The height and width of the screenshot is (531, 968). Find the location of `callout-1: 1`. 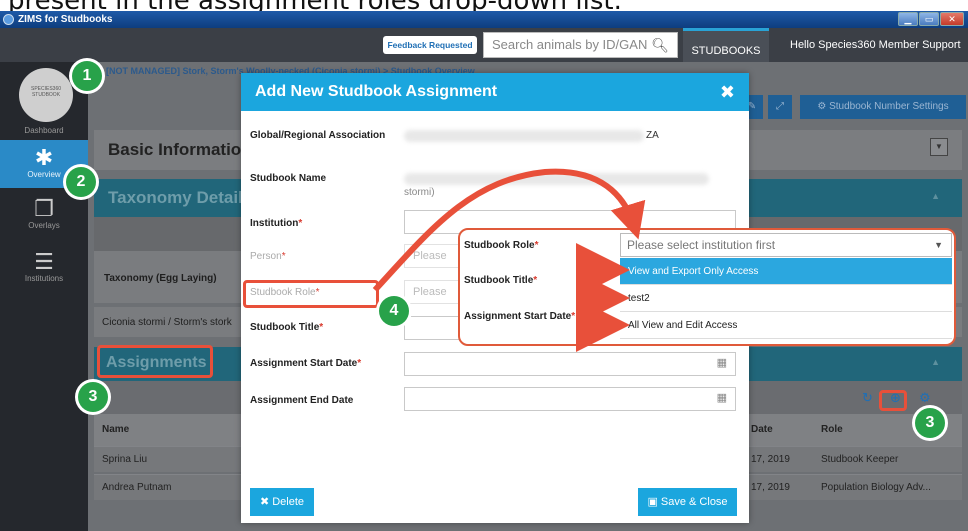

callout-1: 1 is located at coordinates (87, 76).